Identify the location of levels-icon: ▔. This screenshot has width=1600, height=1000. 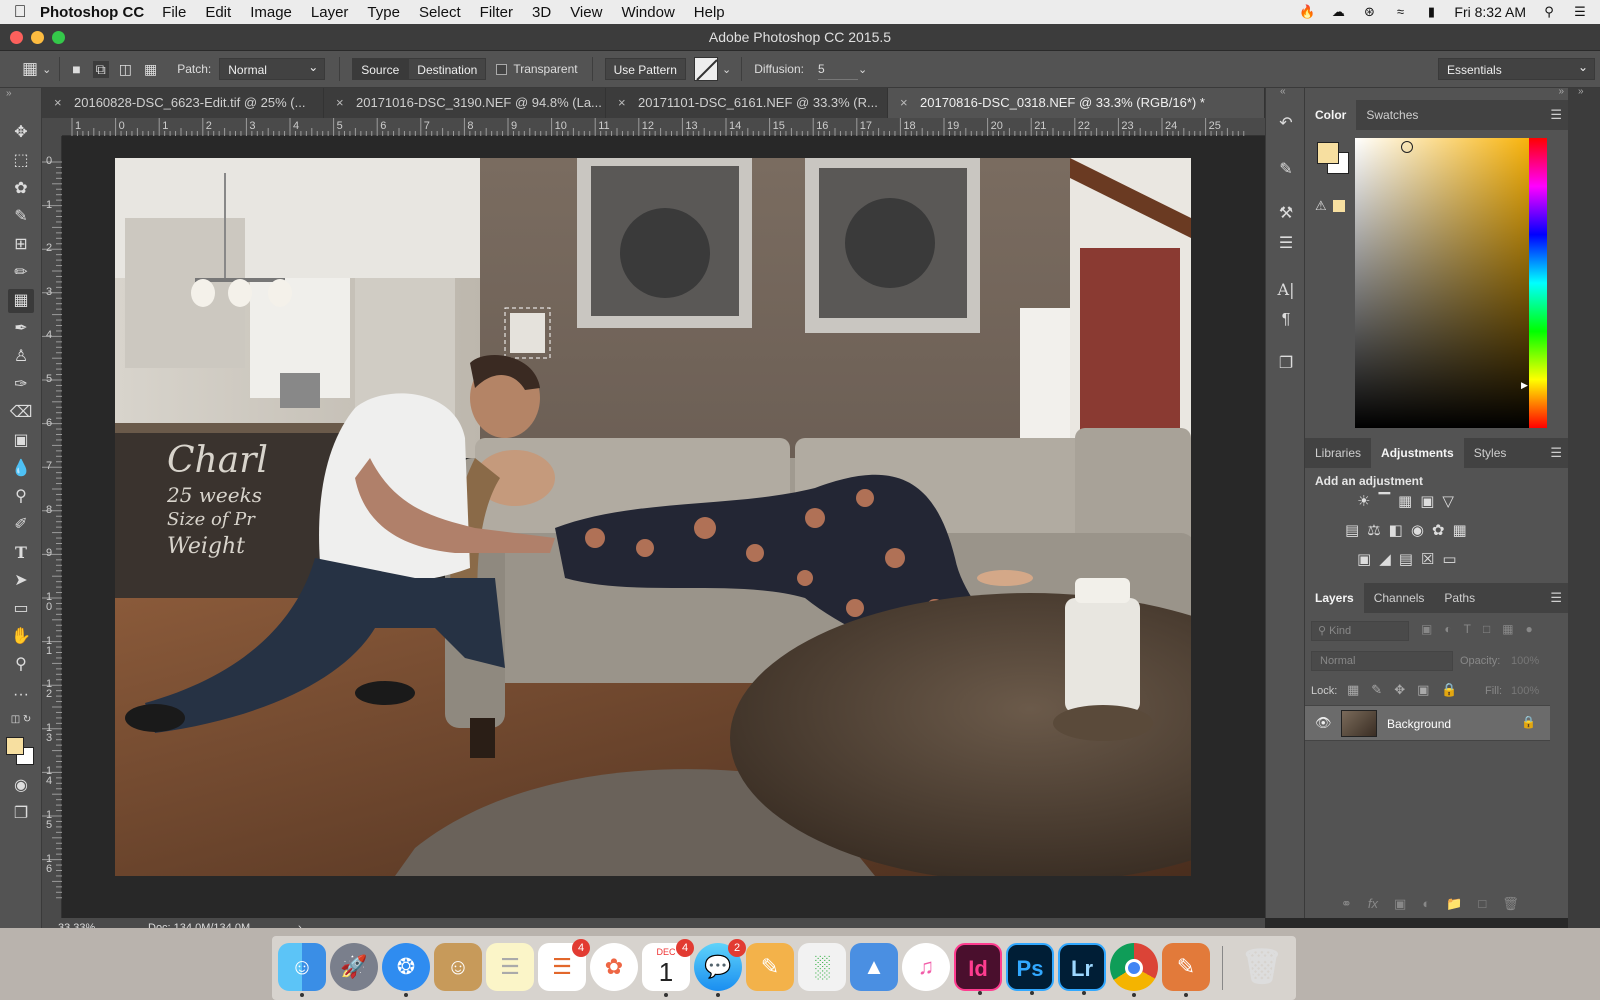
(1384, 501).